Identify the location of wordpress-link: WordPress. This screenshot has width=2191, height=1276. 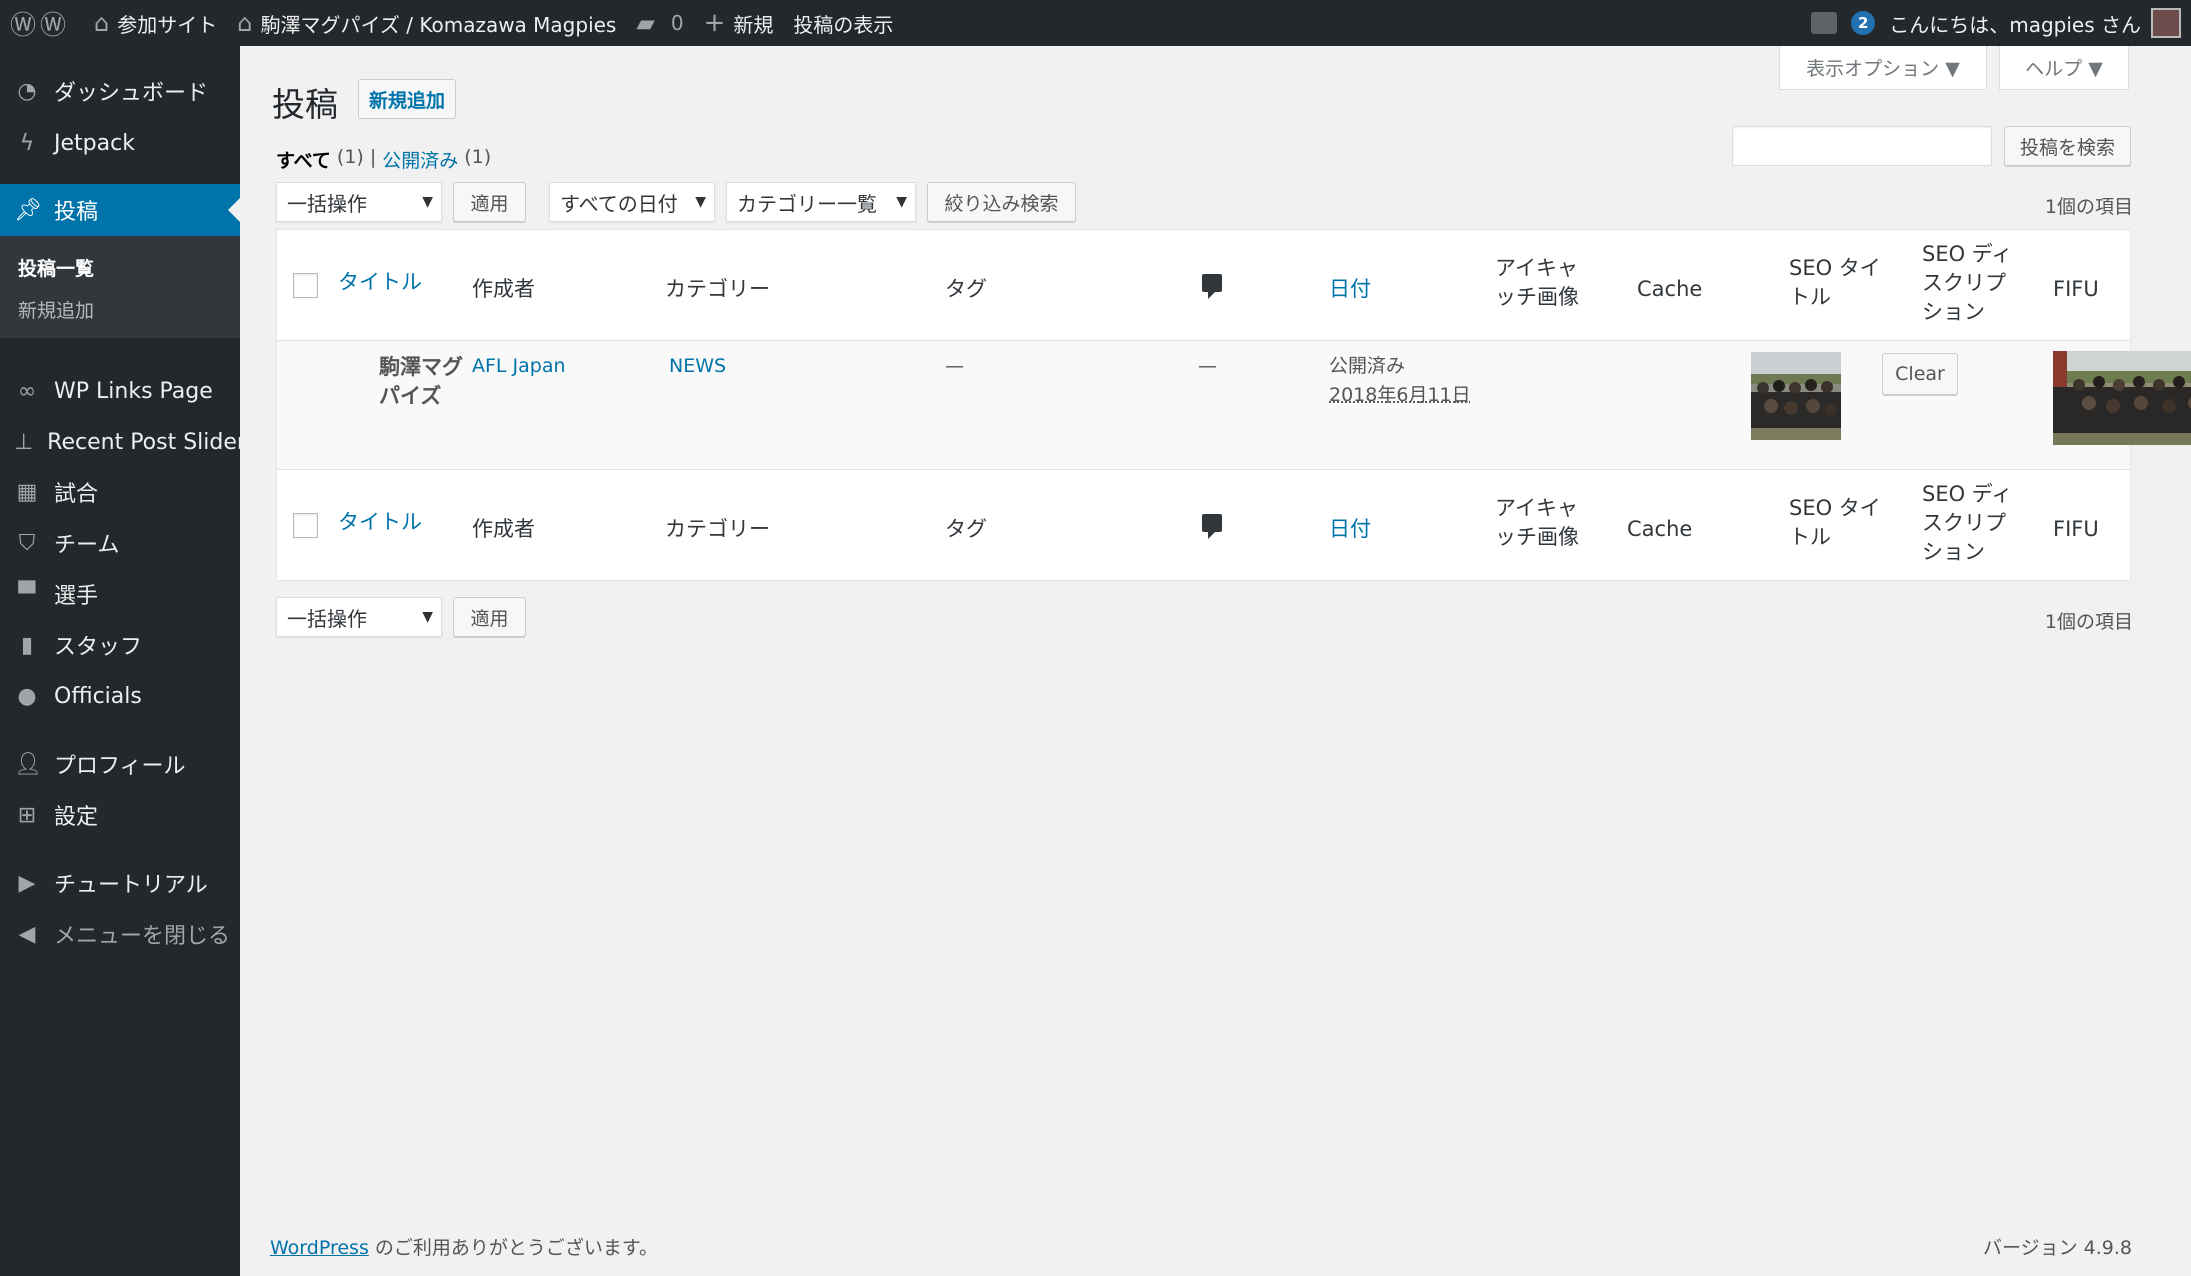
(319, 1248).